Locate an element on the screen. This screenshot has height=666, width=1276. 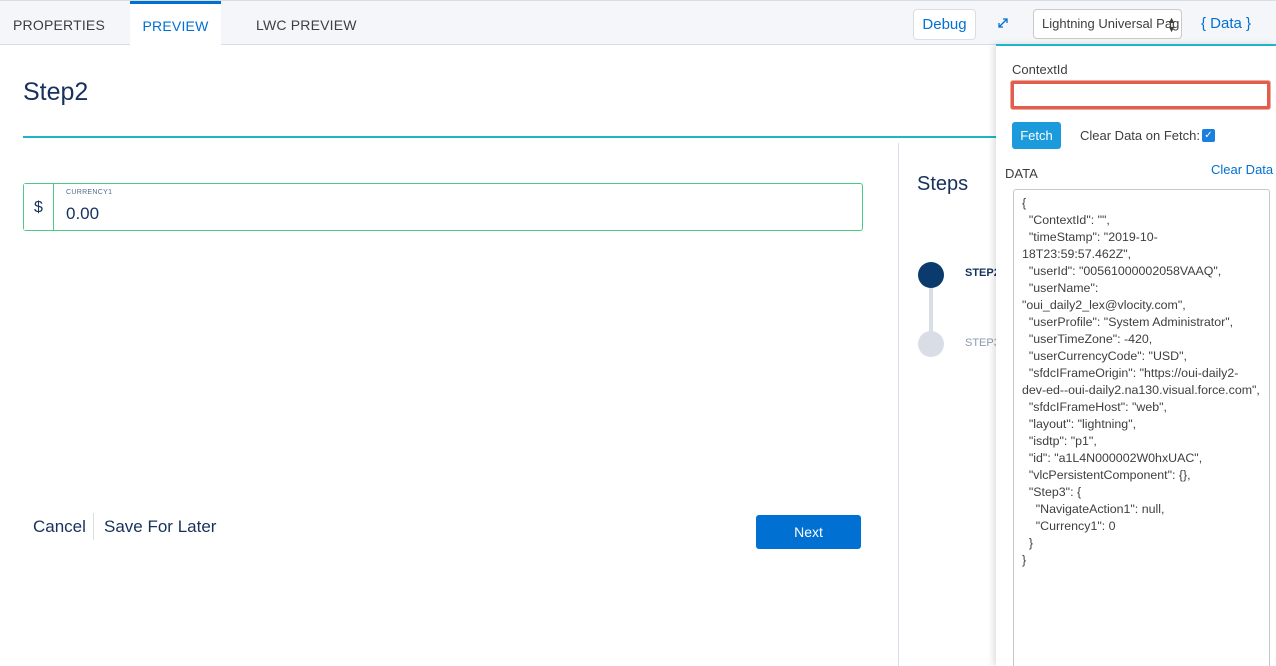
page-title: Step2 is located at coordinates (56, 92).